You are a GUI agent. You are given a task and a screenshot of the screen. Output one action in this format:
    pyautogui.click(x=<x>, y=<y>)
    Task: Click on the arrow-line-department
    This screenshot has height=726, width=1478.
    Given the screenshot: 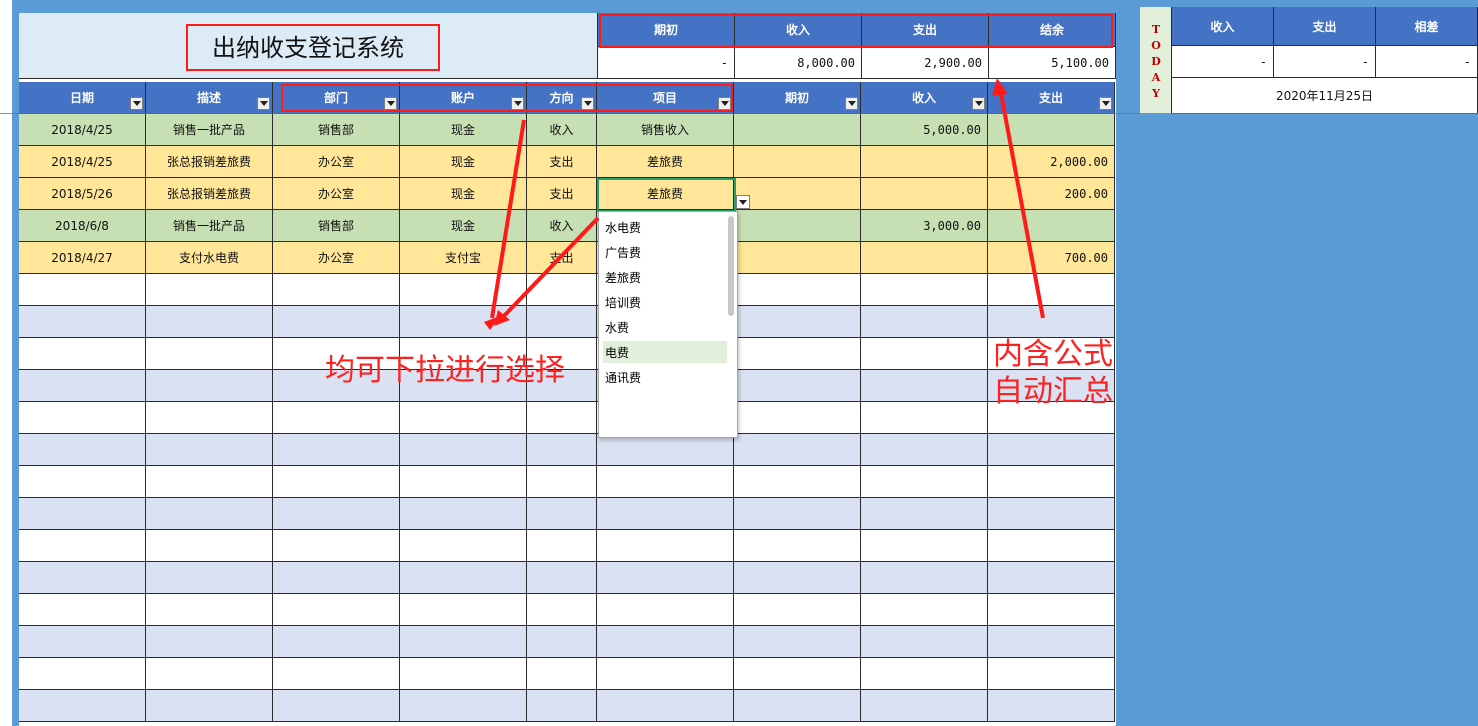 What is the action you would take?
    pyautogui.click(x=508, y=219)
    